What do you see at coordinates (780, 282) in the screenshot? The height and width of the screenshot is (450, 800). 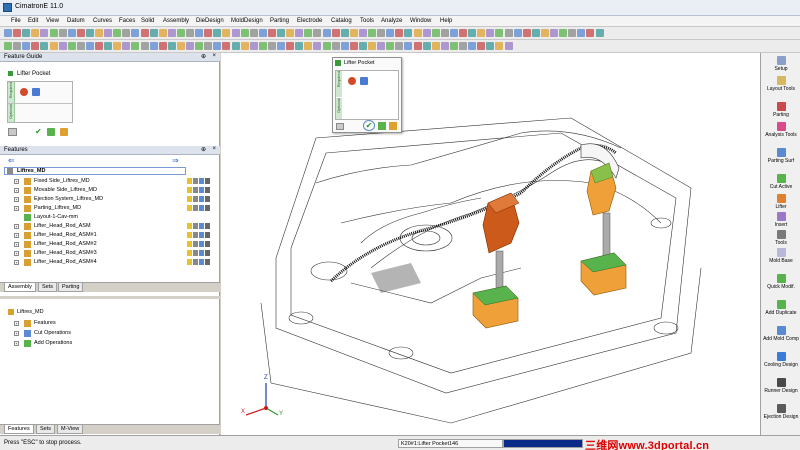 I see `tool-quick-modif: Quick Modif.` at bounding box center [780, 282].